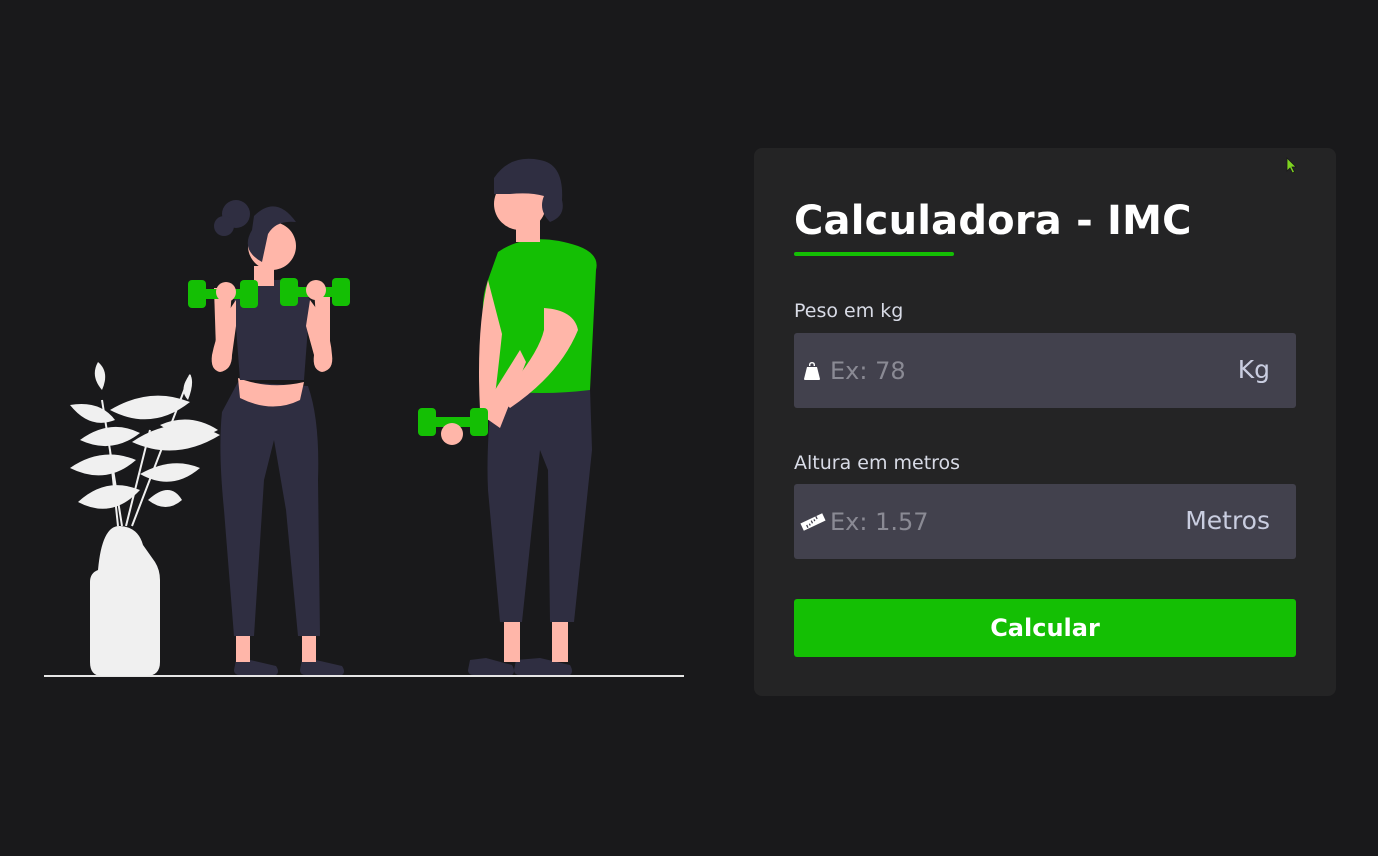 The height and width of the screenshot is (856, 1378). I want to click on height-unit: Metros, so click(1227, 520).